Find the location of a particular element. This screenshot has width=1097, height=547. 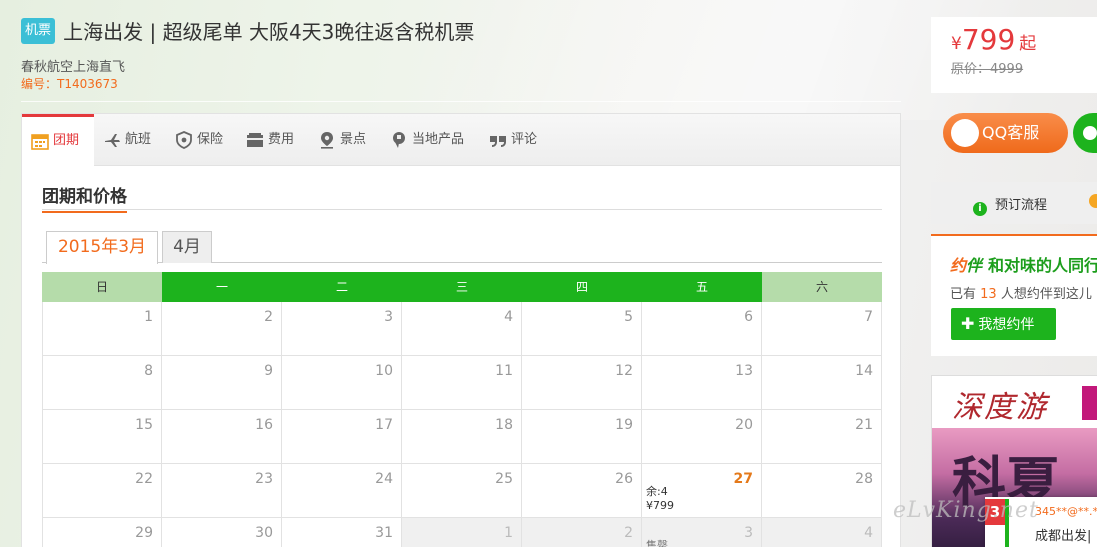

product-header: 机票 上海出发 | 超级尾单 大阪4天3晚往返含税机票 is located at coordinates (247, 30).